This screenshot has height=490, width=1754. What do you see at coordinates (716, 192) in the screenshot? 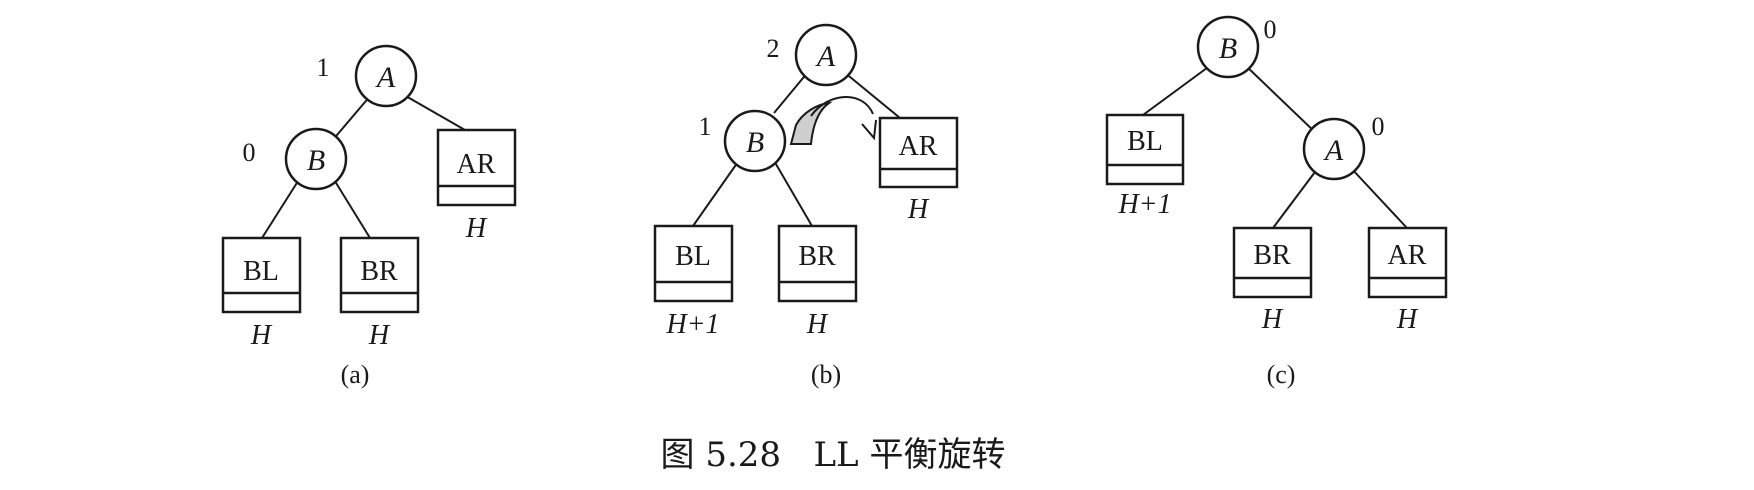
I see `edge-b-B-BL` at bounding box center [716, 192].